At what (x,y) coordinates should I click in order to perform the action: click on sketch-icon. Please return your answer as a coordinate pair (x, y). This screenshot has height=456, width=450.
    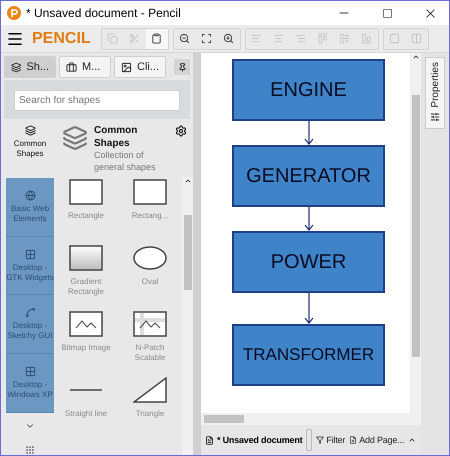
    Looking at the image, I should click on (30, 312).